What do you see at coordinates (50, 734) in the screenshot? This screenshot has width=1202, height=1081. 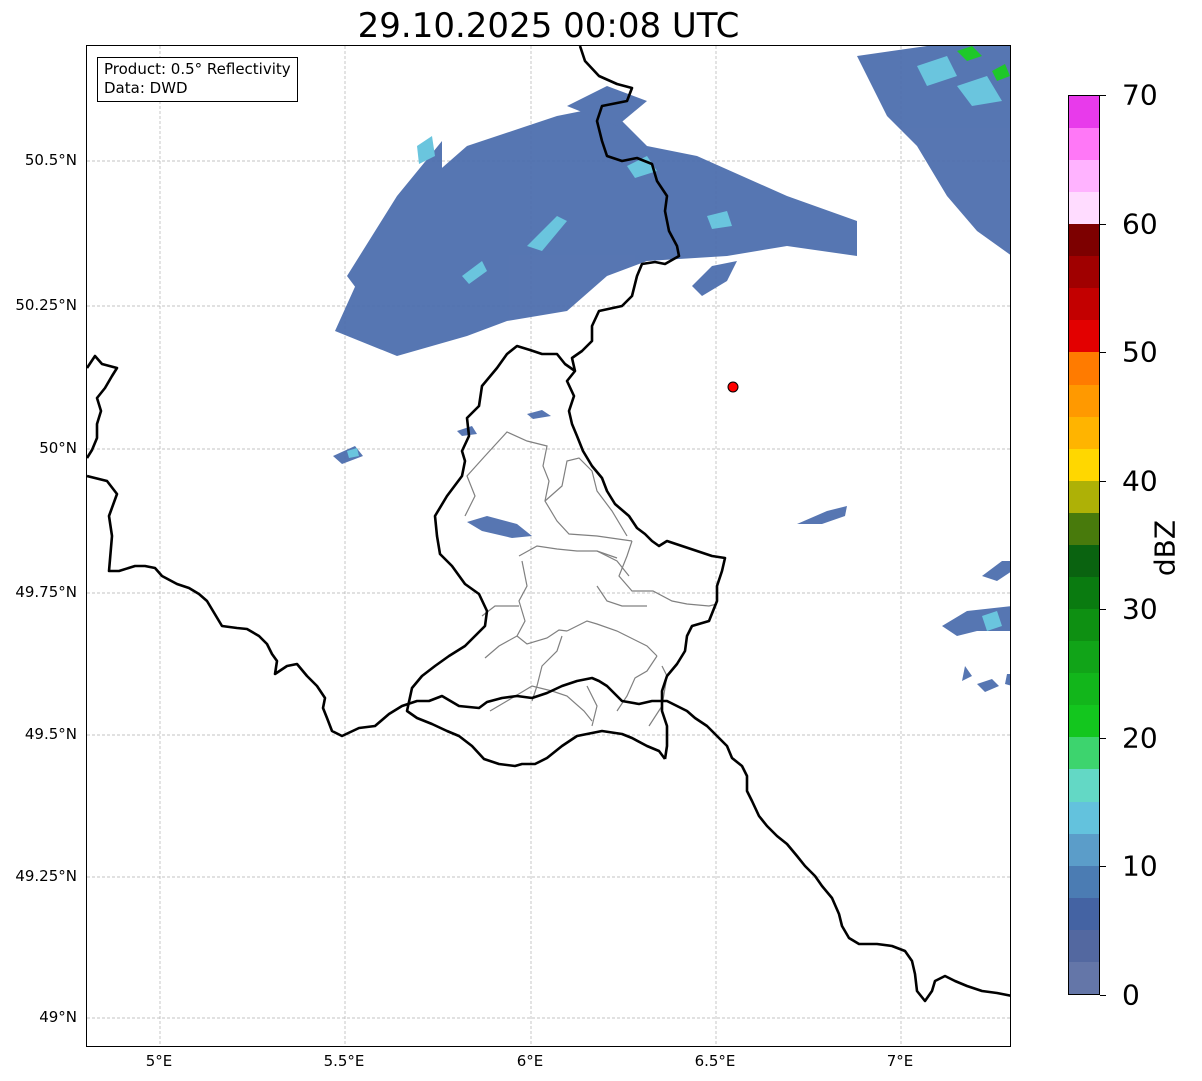 I see `lat-label: 49.5°N` at bounding box center [50, 734].